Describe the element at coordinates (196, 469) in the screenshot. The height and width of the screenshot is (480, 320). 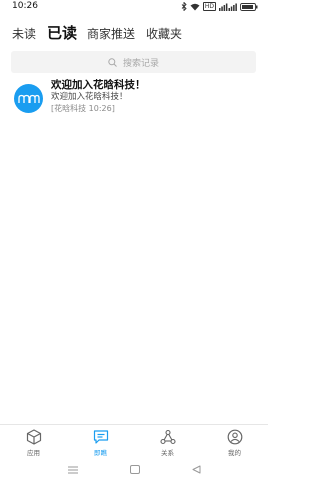
I see `back-icon` at that location.